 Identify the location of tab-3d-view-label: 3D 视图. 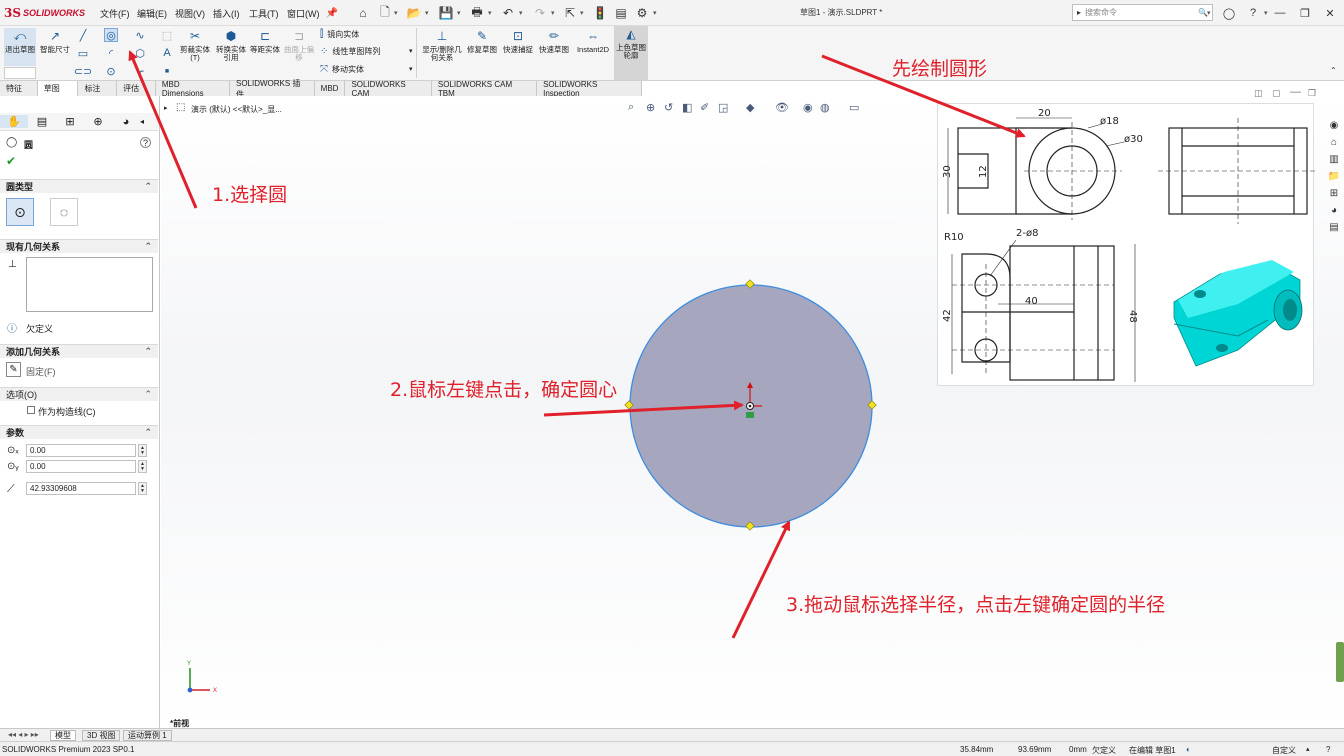
(101, 735).